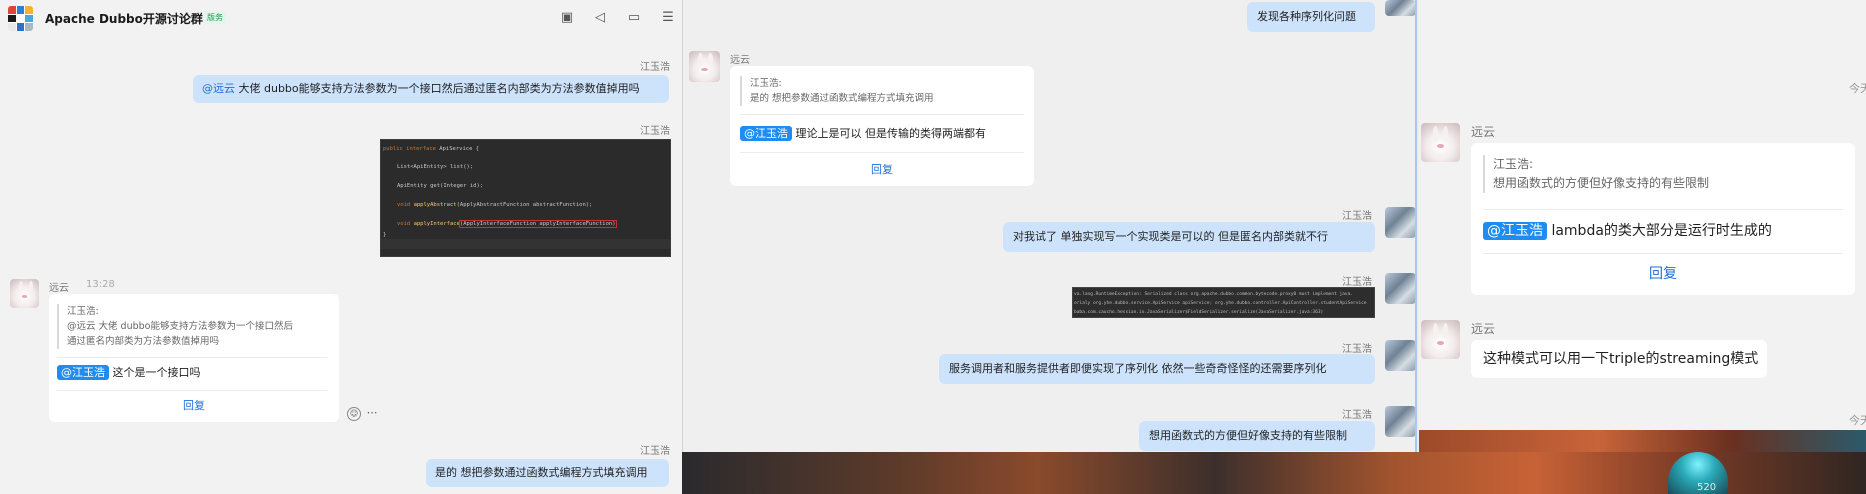 This screenshot has width=1866, height=494. I want to click on message-bubble: 发现各种序列化问题, so click(1311, 17).